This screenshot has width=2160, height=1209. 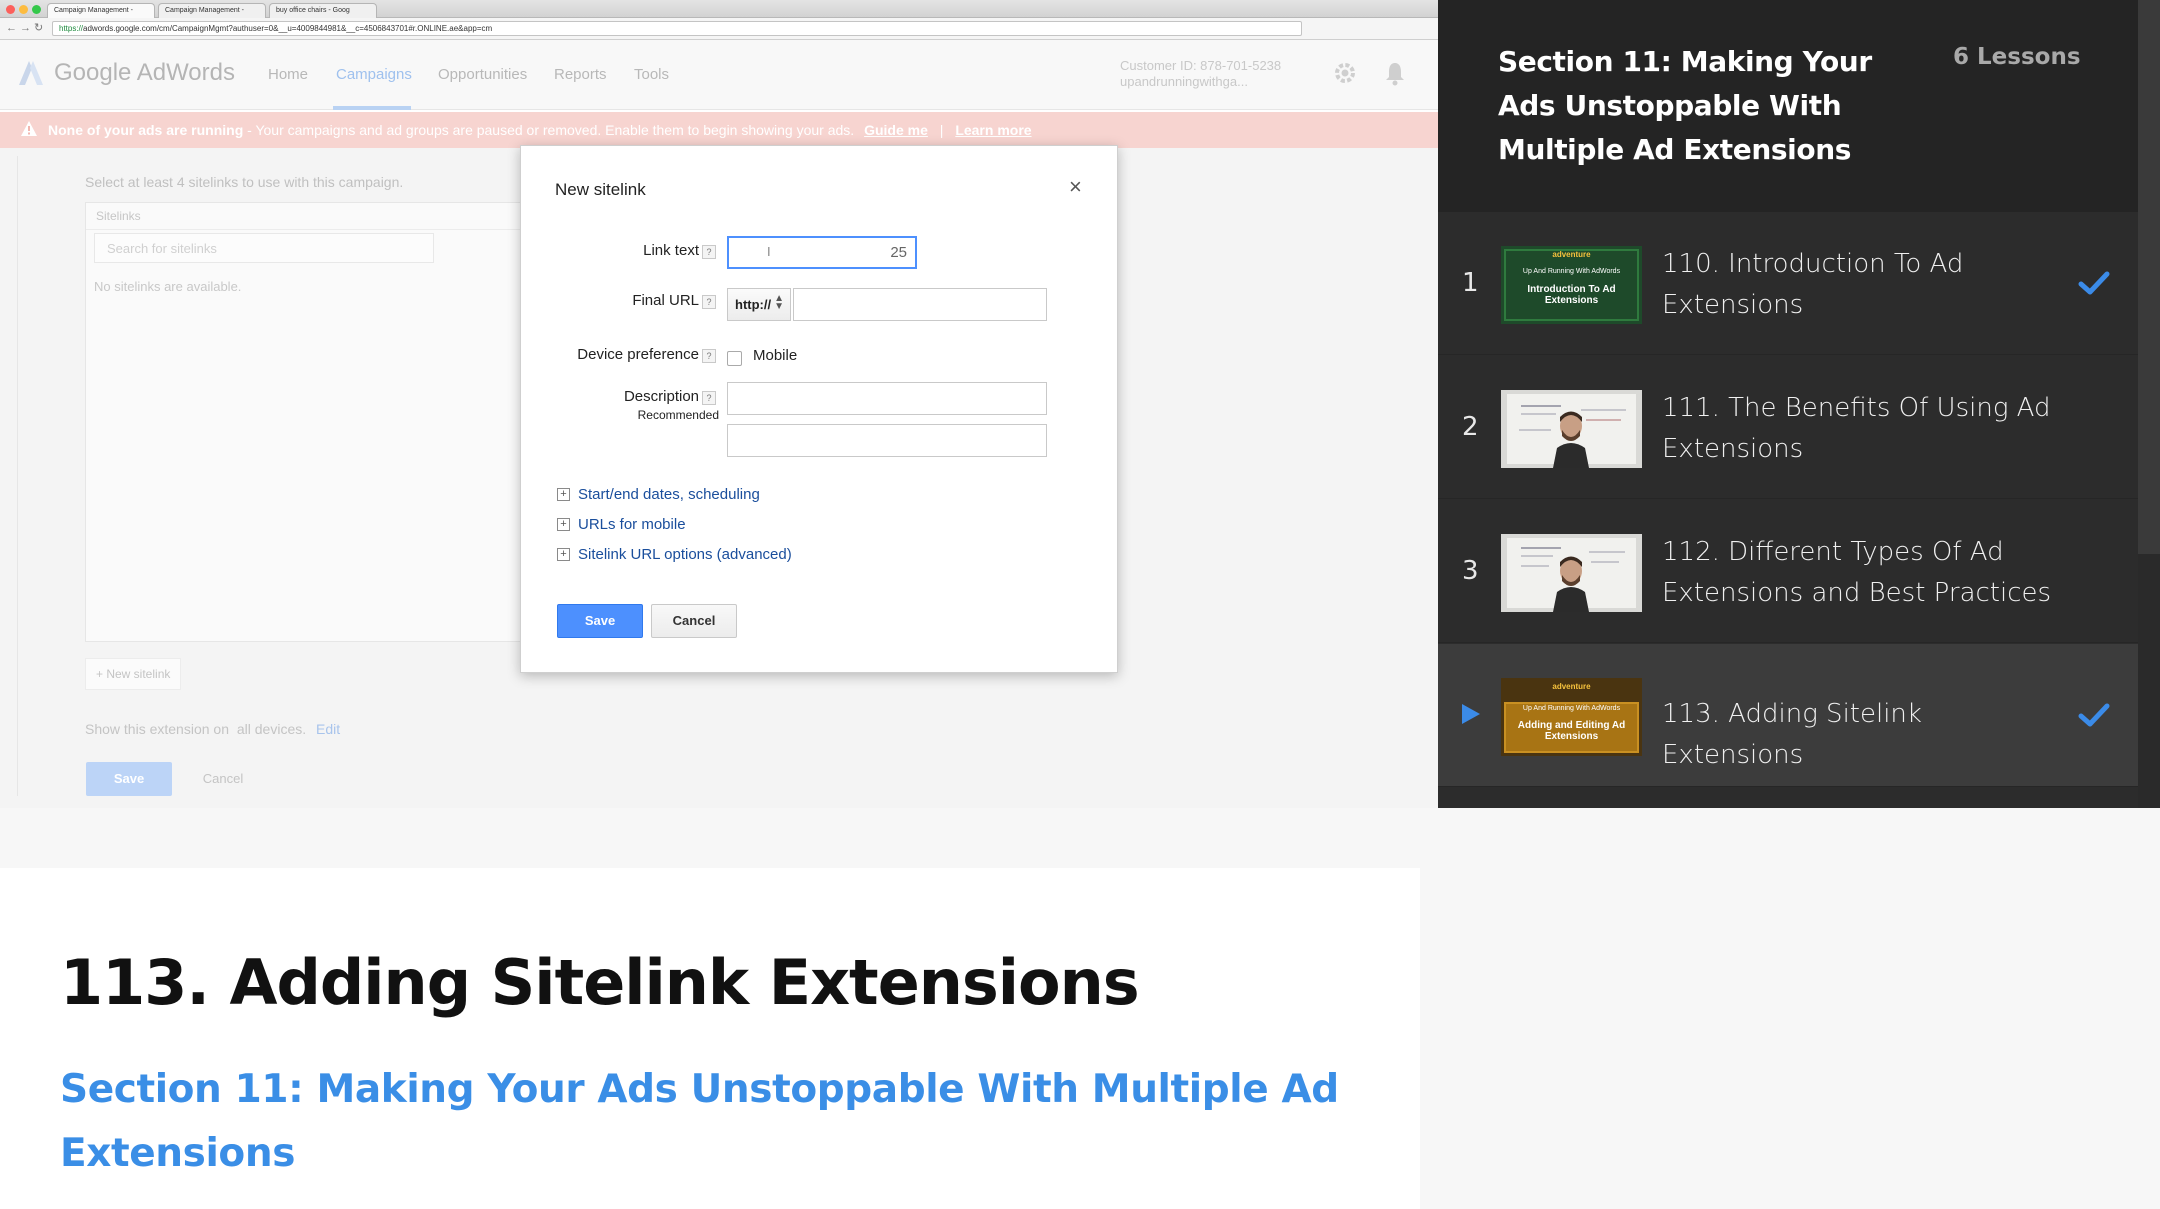 I want to click on campaign-save-button: Save, so click(x=129, y=779).